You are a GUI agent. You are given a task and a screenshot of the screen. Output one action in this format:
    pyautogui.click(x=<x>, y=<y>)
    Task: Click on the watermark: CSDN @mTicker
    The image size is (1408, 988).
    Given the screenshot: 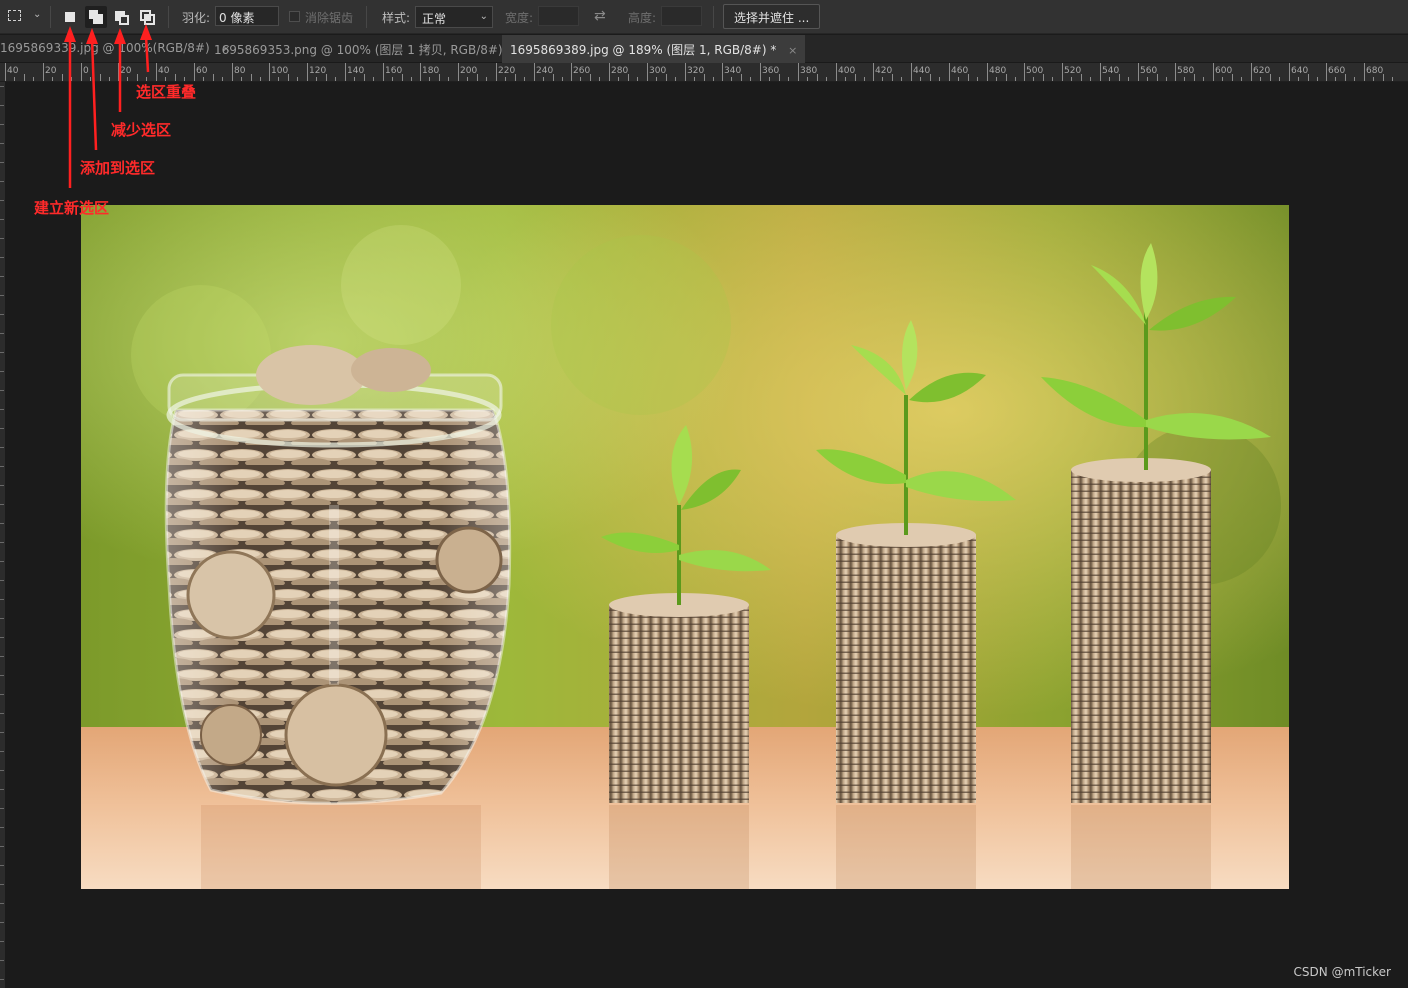 What is the action you would take?
    pyautogui.click(x=1342, y=972)
    